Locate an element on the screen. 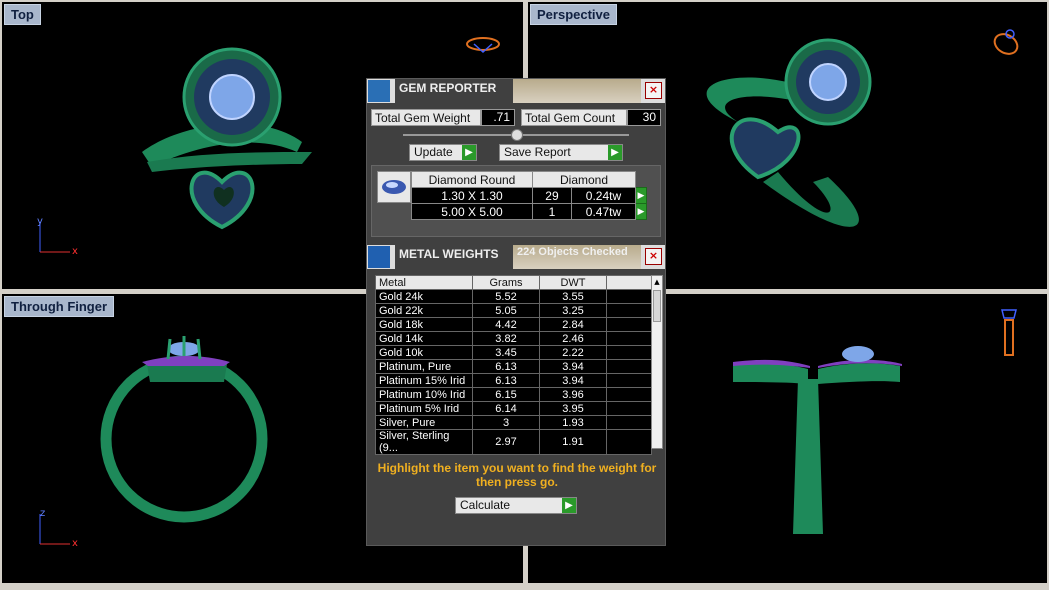  diamond-icon is located at coordinates (394, 187).